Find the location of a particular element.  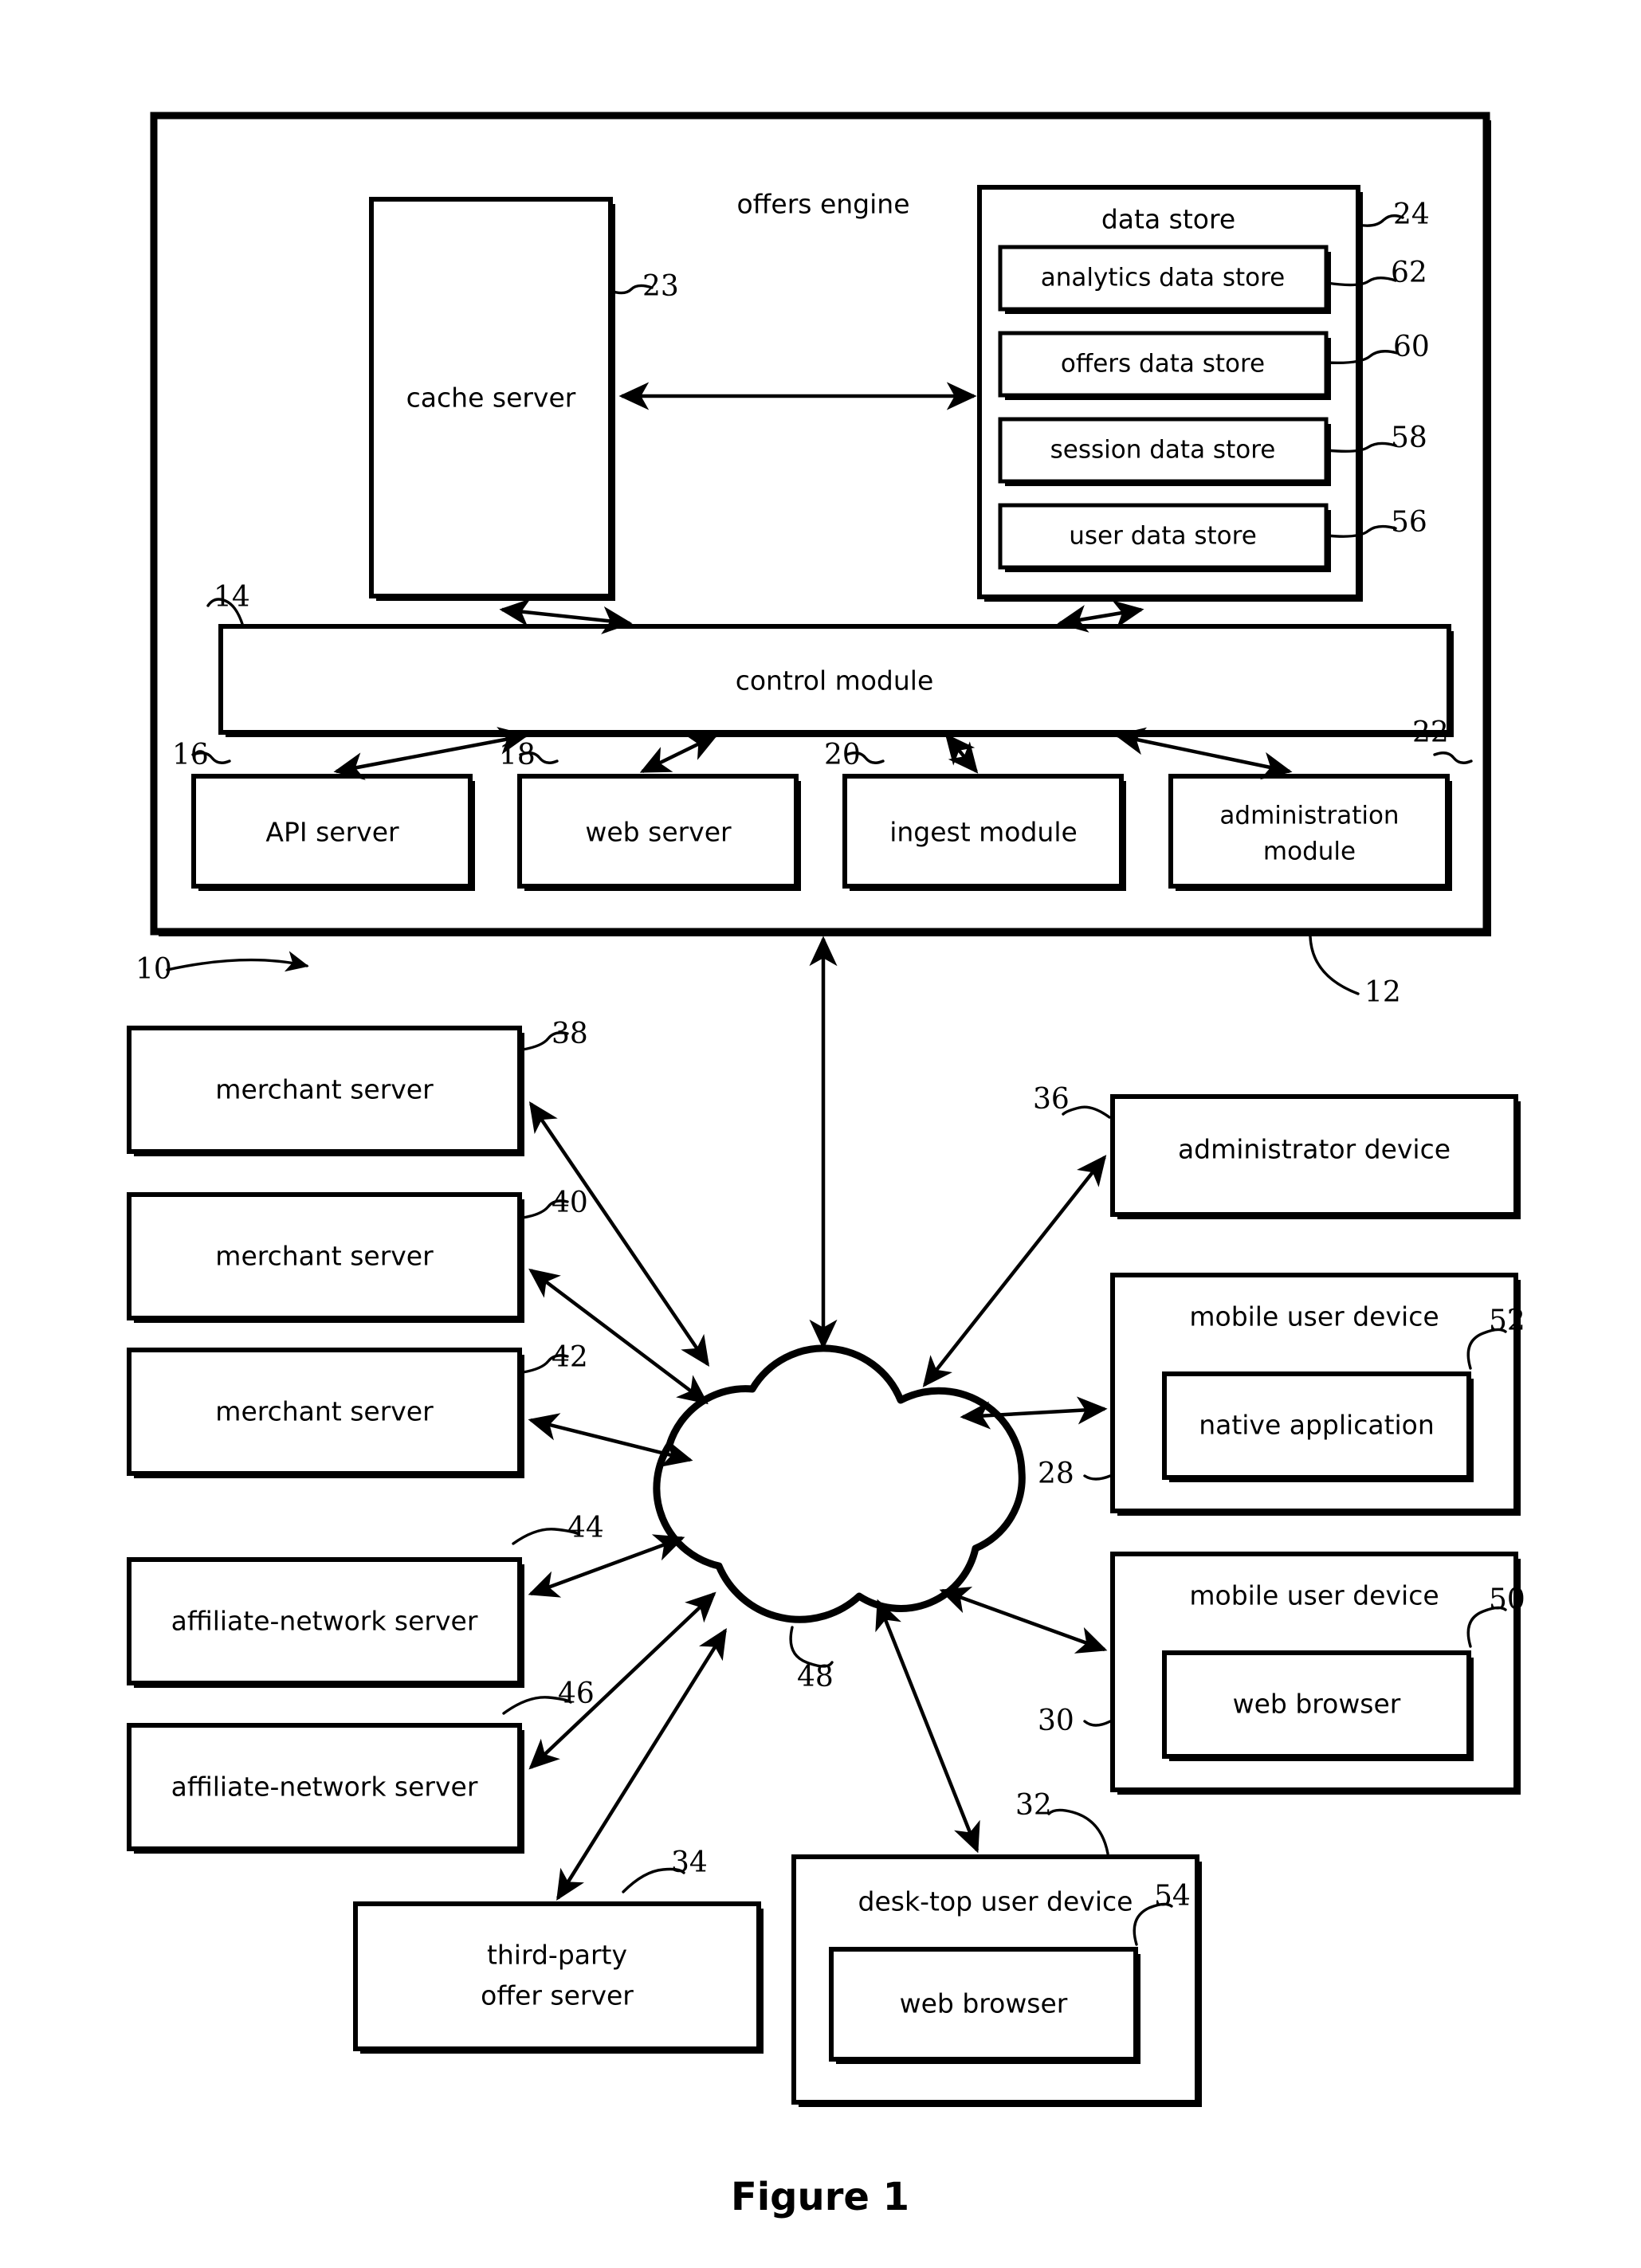

administrator-device-box: administrator device is located at coordinates (1315, 1156).